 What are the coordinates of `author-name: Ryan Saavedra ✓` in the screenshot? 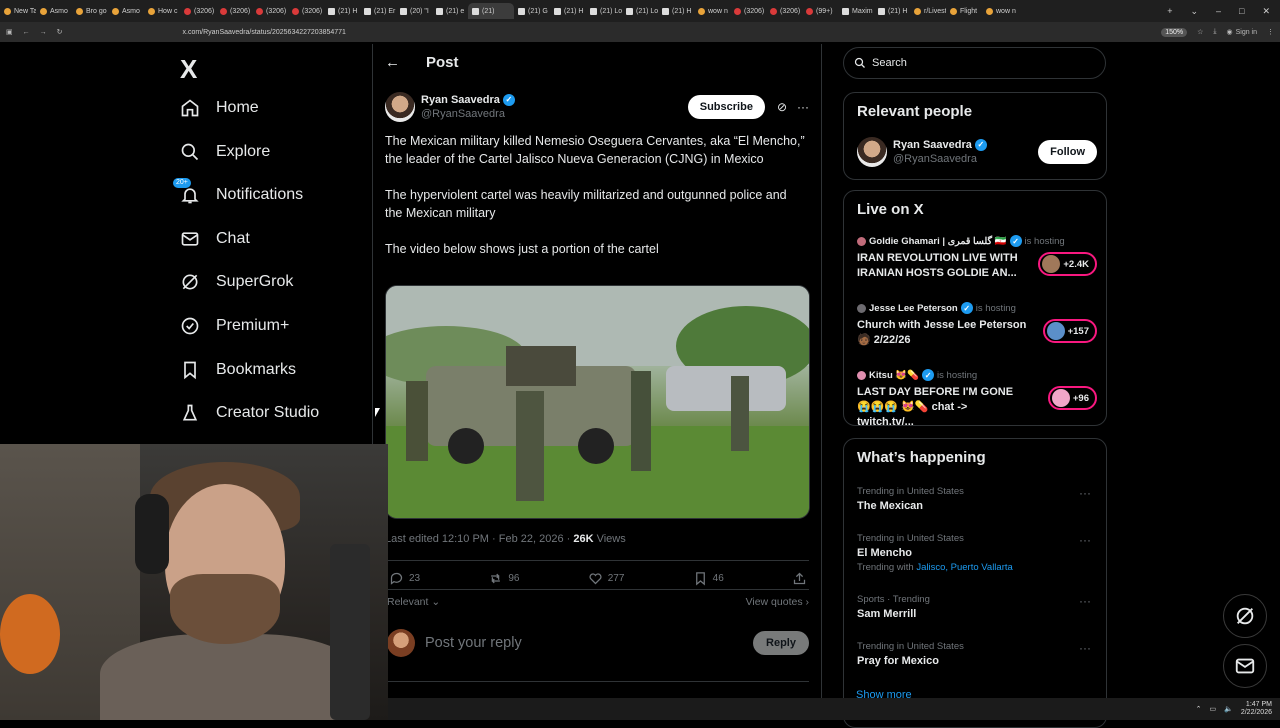 It's located at (468, 100).